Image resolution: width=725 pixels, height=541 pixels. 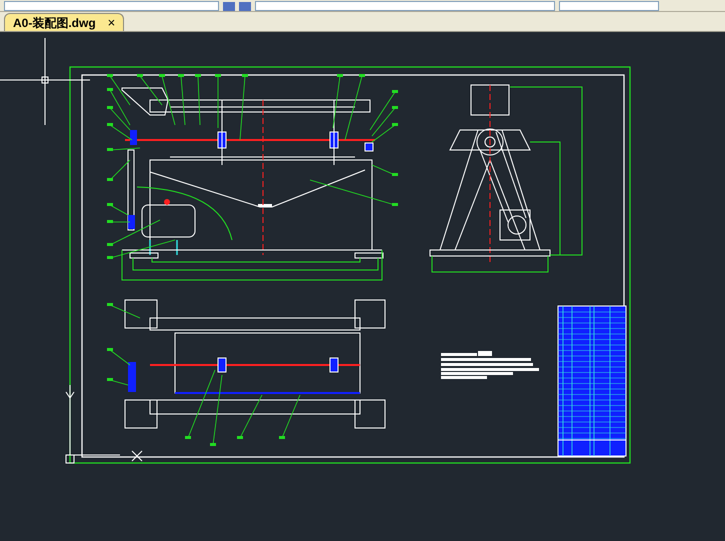 I want to click on color-dropdown, so click(x=405, y=6).